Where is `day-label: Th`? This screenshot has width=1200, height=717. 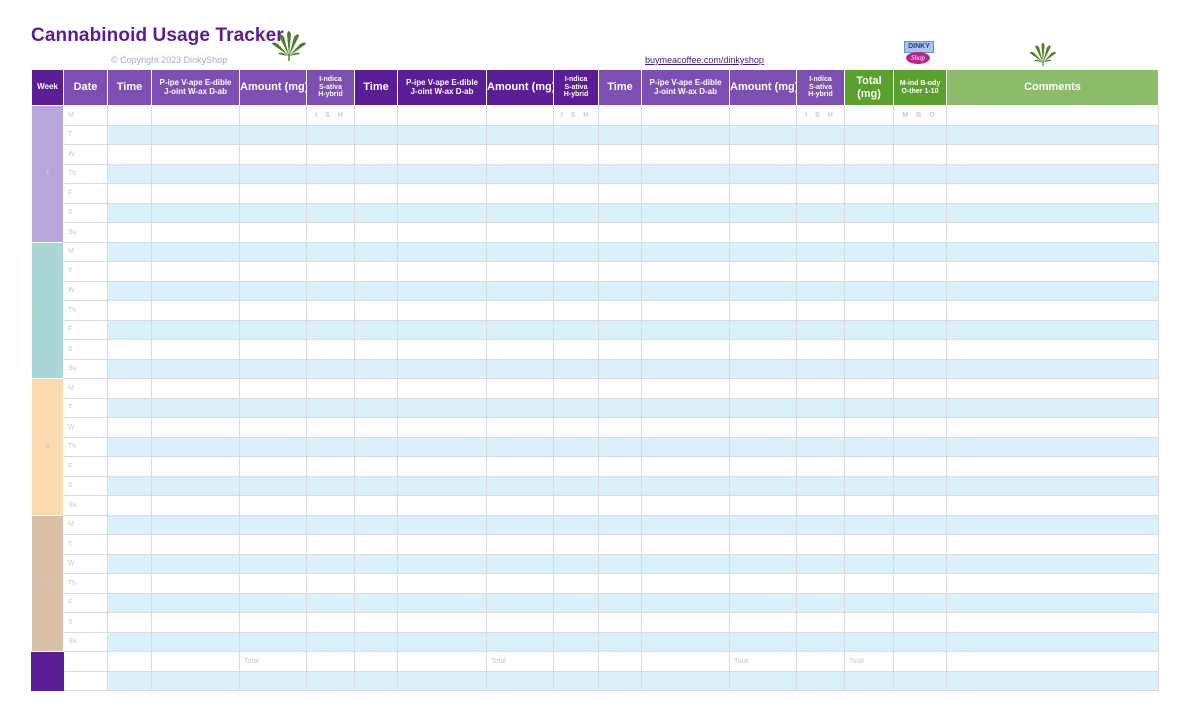
day-label: Th is located at coordinates (85, 310).